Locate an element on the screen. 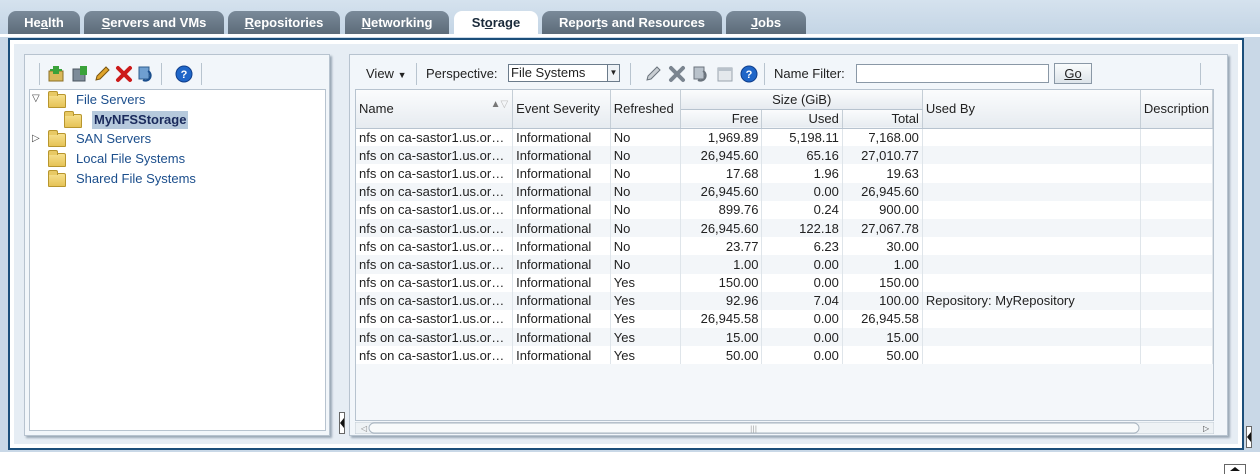 The image size is (1260, 474). column-header-free: Free is located at coordinates (721, 119).